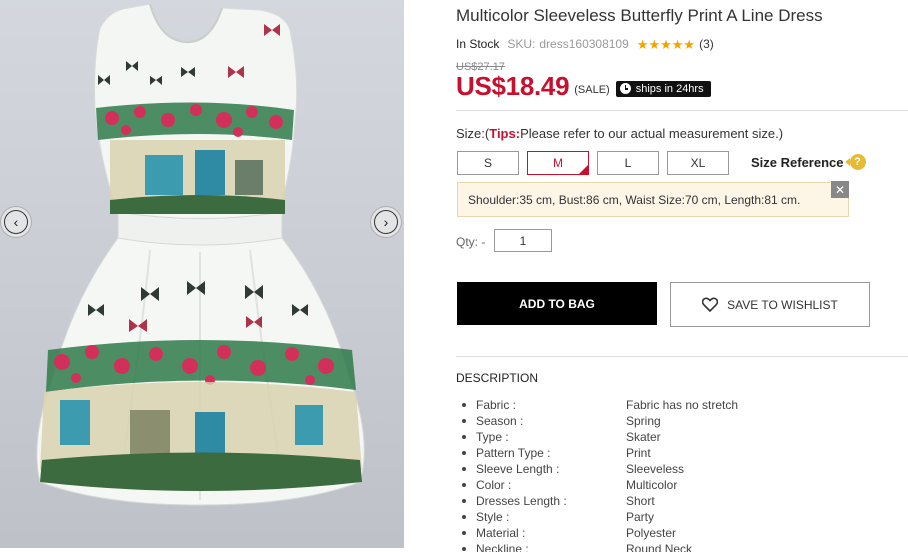 Image resolution: width=908 pixels, height=552 pixels. I want to click on previous-image-button: ‹, so click(16, 222).